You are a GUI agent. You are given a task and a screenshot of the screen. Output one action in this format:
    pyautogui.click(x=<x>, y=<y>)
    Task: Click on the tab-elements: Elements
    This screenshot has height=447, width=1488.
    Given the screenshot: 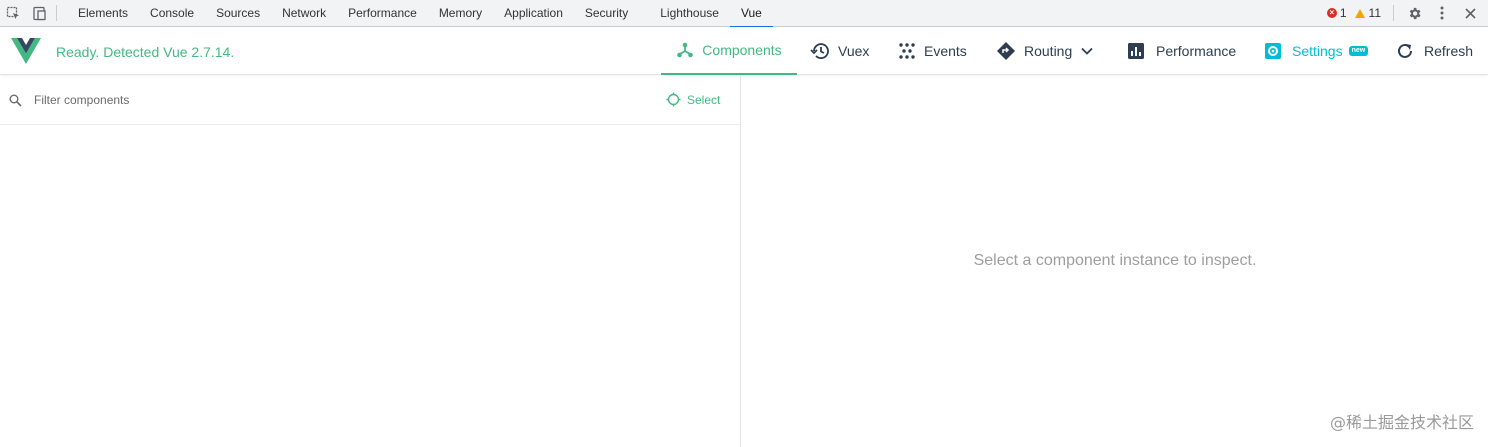 What is the action you would take?
    pyautogui.click(x=103, y=13)
    